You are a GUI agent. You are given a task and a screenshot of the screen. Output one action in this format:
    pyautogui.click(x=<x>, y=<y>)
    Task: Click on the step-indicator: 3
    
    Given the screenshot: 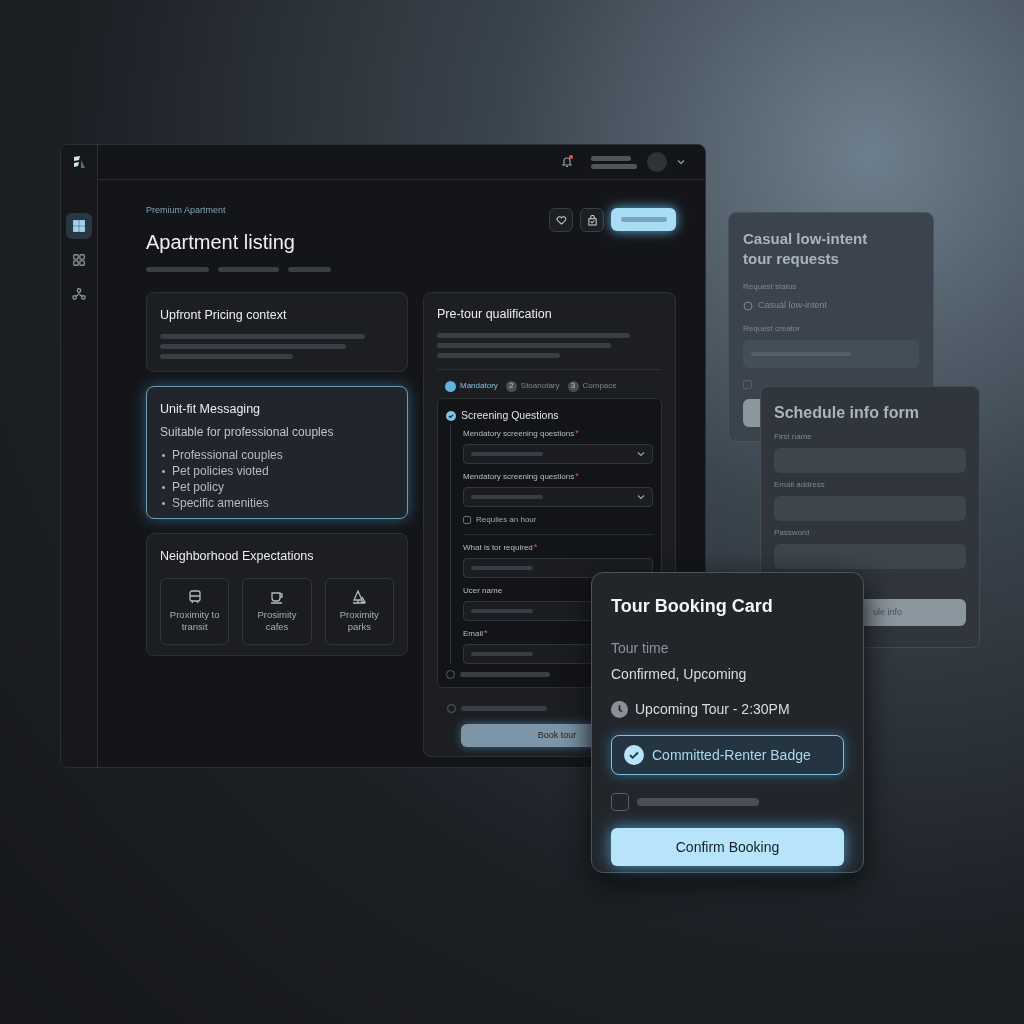 What is the action you would take?
    pyautogui.click(x=573, y=386)
    